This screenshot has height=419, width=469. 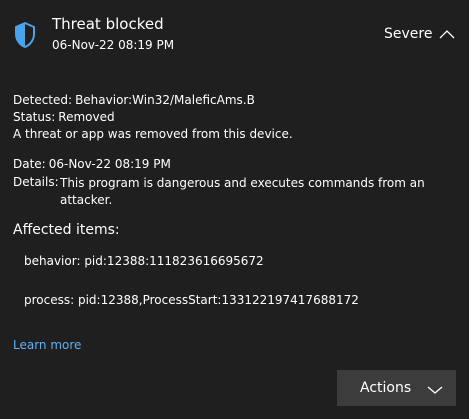 What do you see at coordinates (43, 100) in the screenshot?
I see `detected-label: Detected:` at bounding box center [43, 100].